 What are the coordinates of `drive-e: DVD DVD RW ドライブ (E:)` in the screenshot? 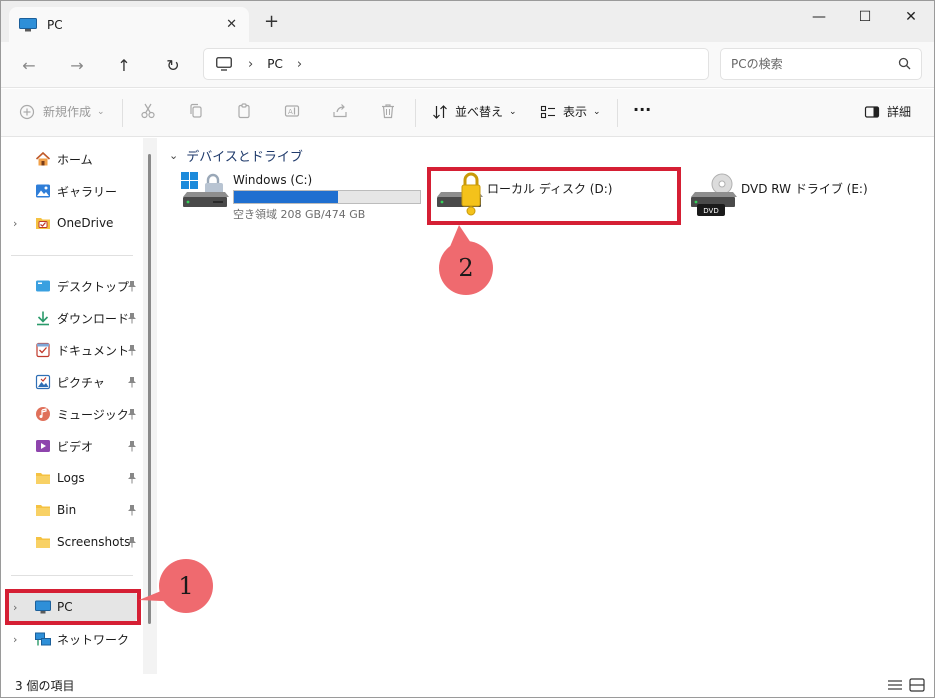 It's located at (789, 197).